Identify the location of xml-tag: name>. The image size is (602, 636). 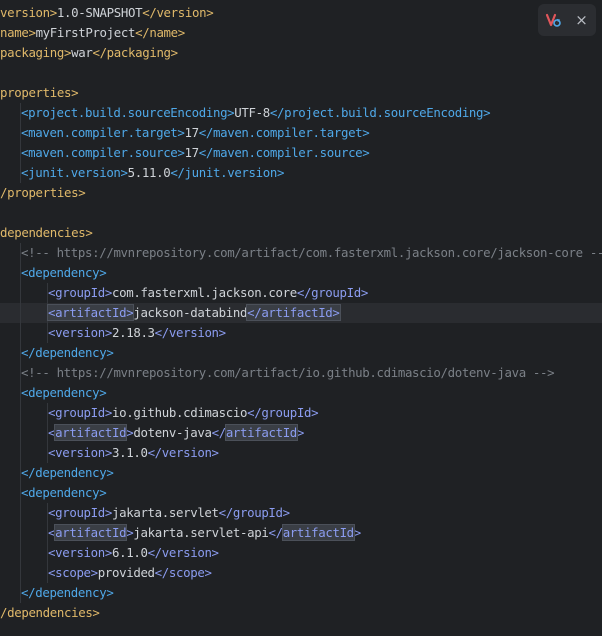
(18, 32).